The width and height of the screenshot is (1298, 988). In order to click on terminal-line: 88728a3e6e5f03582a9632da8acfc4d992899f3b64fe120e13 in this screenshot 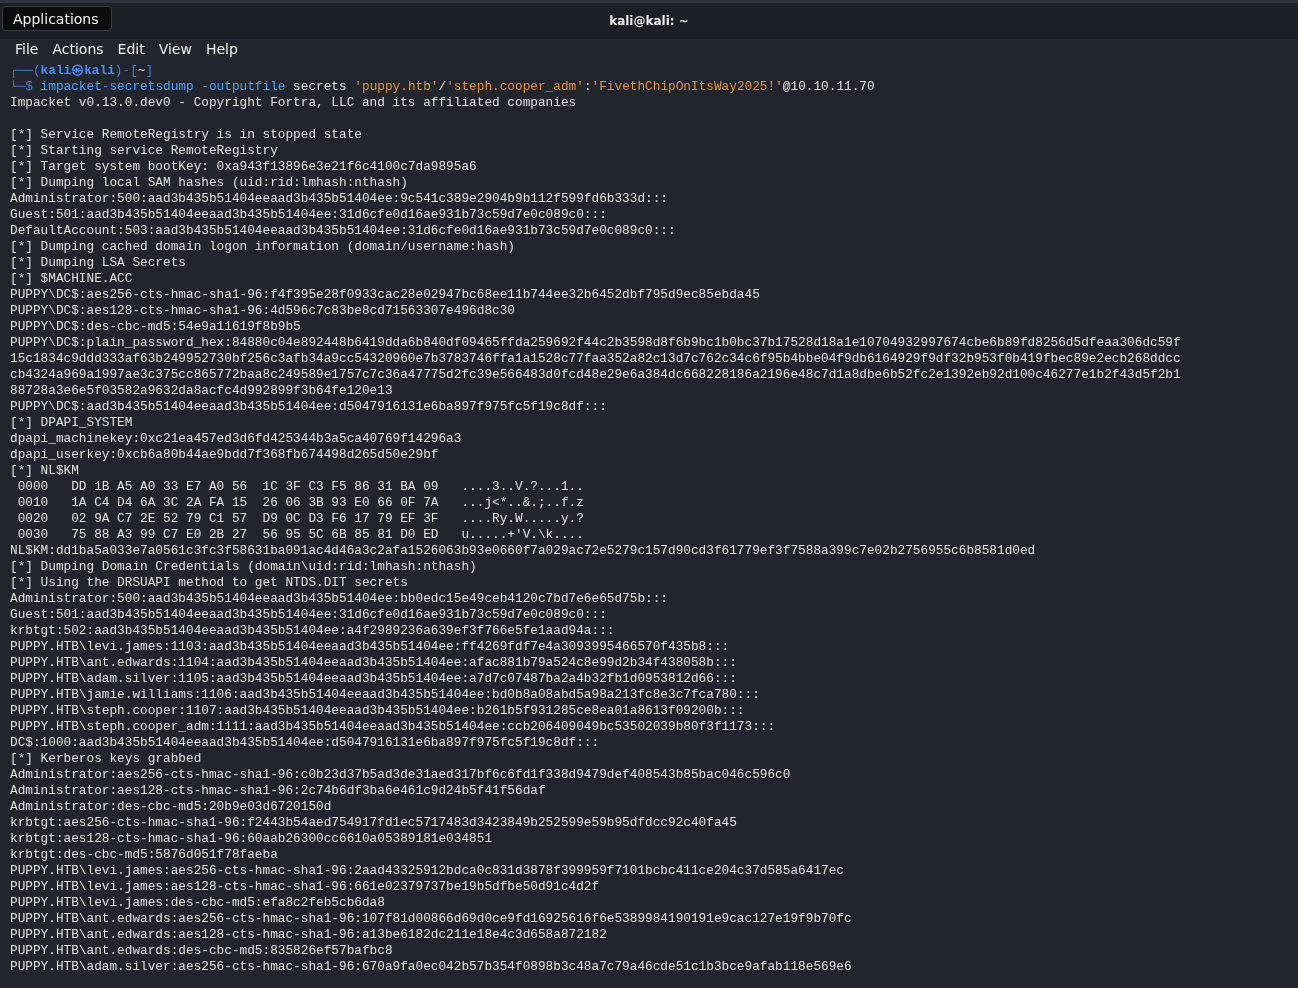, I will do `click(202, 391)`.